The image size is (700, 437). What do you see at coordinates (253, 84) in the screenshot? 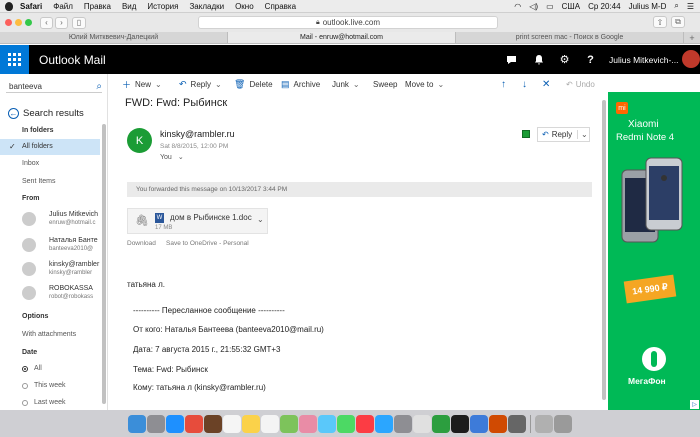
I see `delete-button: 🗑︎ Delete` at bounding box center [253, 84].